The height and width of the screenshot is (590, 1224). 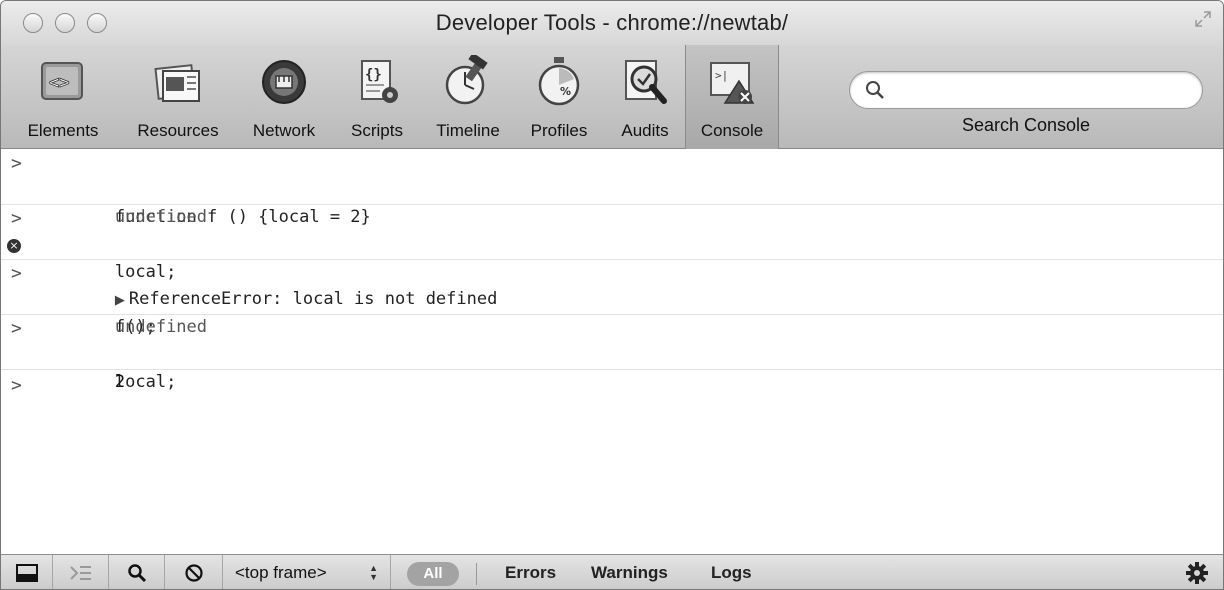 I want to click on scripts-icon: {}, so click(x=379, y=81).